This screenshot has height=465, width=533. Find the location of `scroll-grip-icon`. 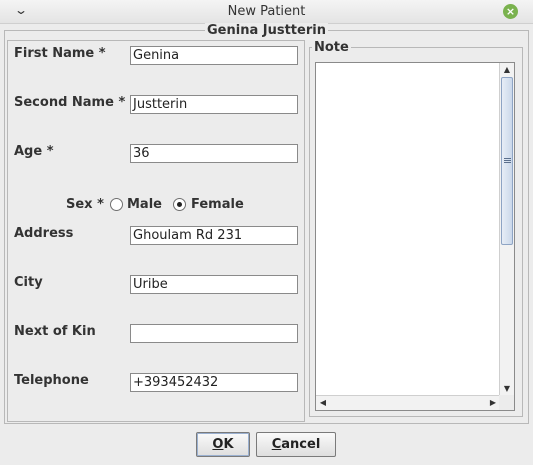

scroll-grip-icon is located at coordinates (507, 160).